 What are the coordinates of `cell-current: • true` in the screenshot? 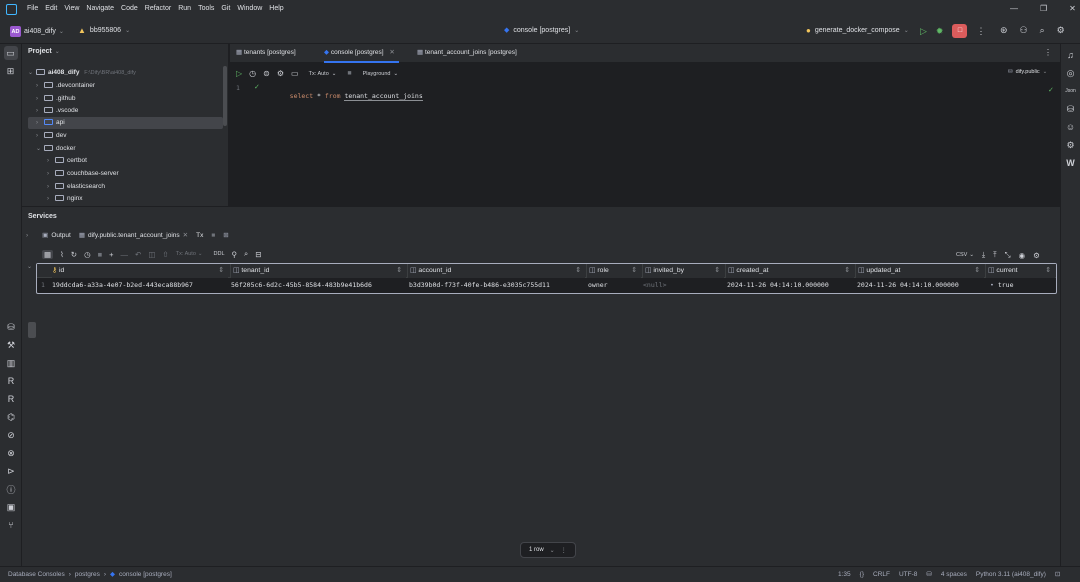 It's located at (1002, 285).